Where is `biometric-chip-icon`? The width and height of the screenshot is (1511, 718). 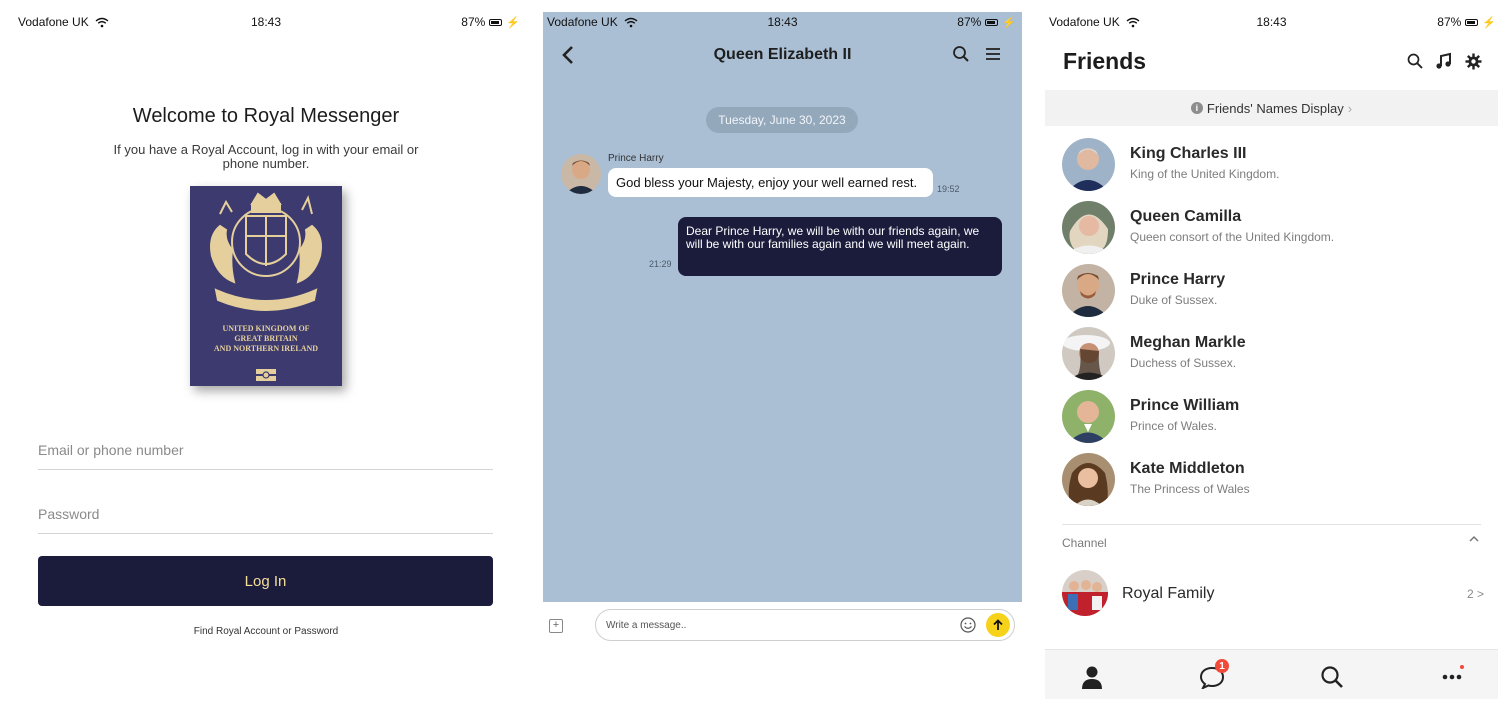
biometric-chip-icon is located at coordinates (266, 375).